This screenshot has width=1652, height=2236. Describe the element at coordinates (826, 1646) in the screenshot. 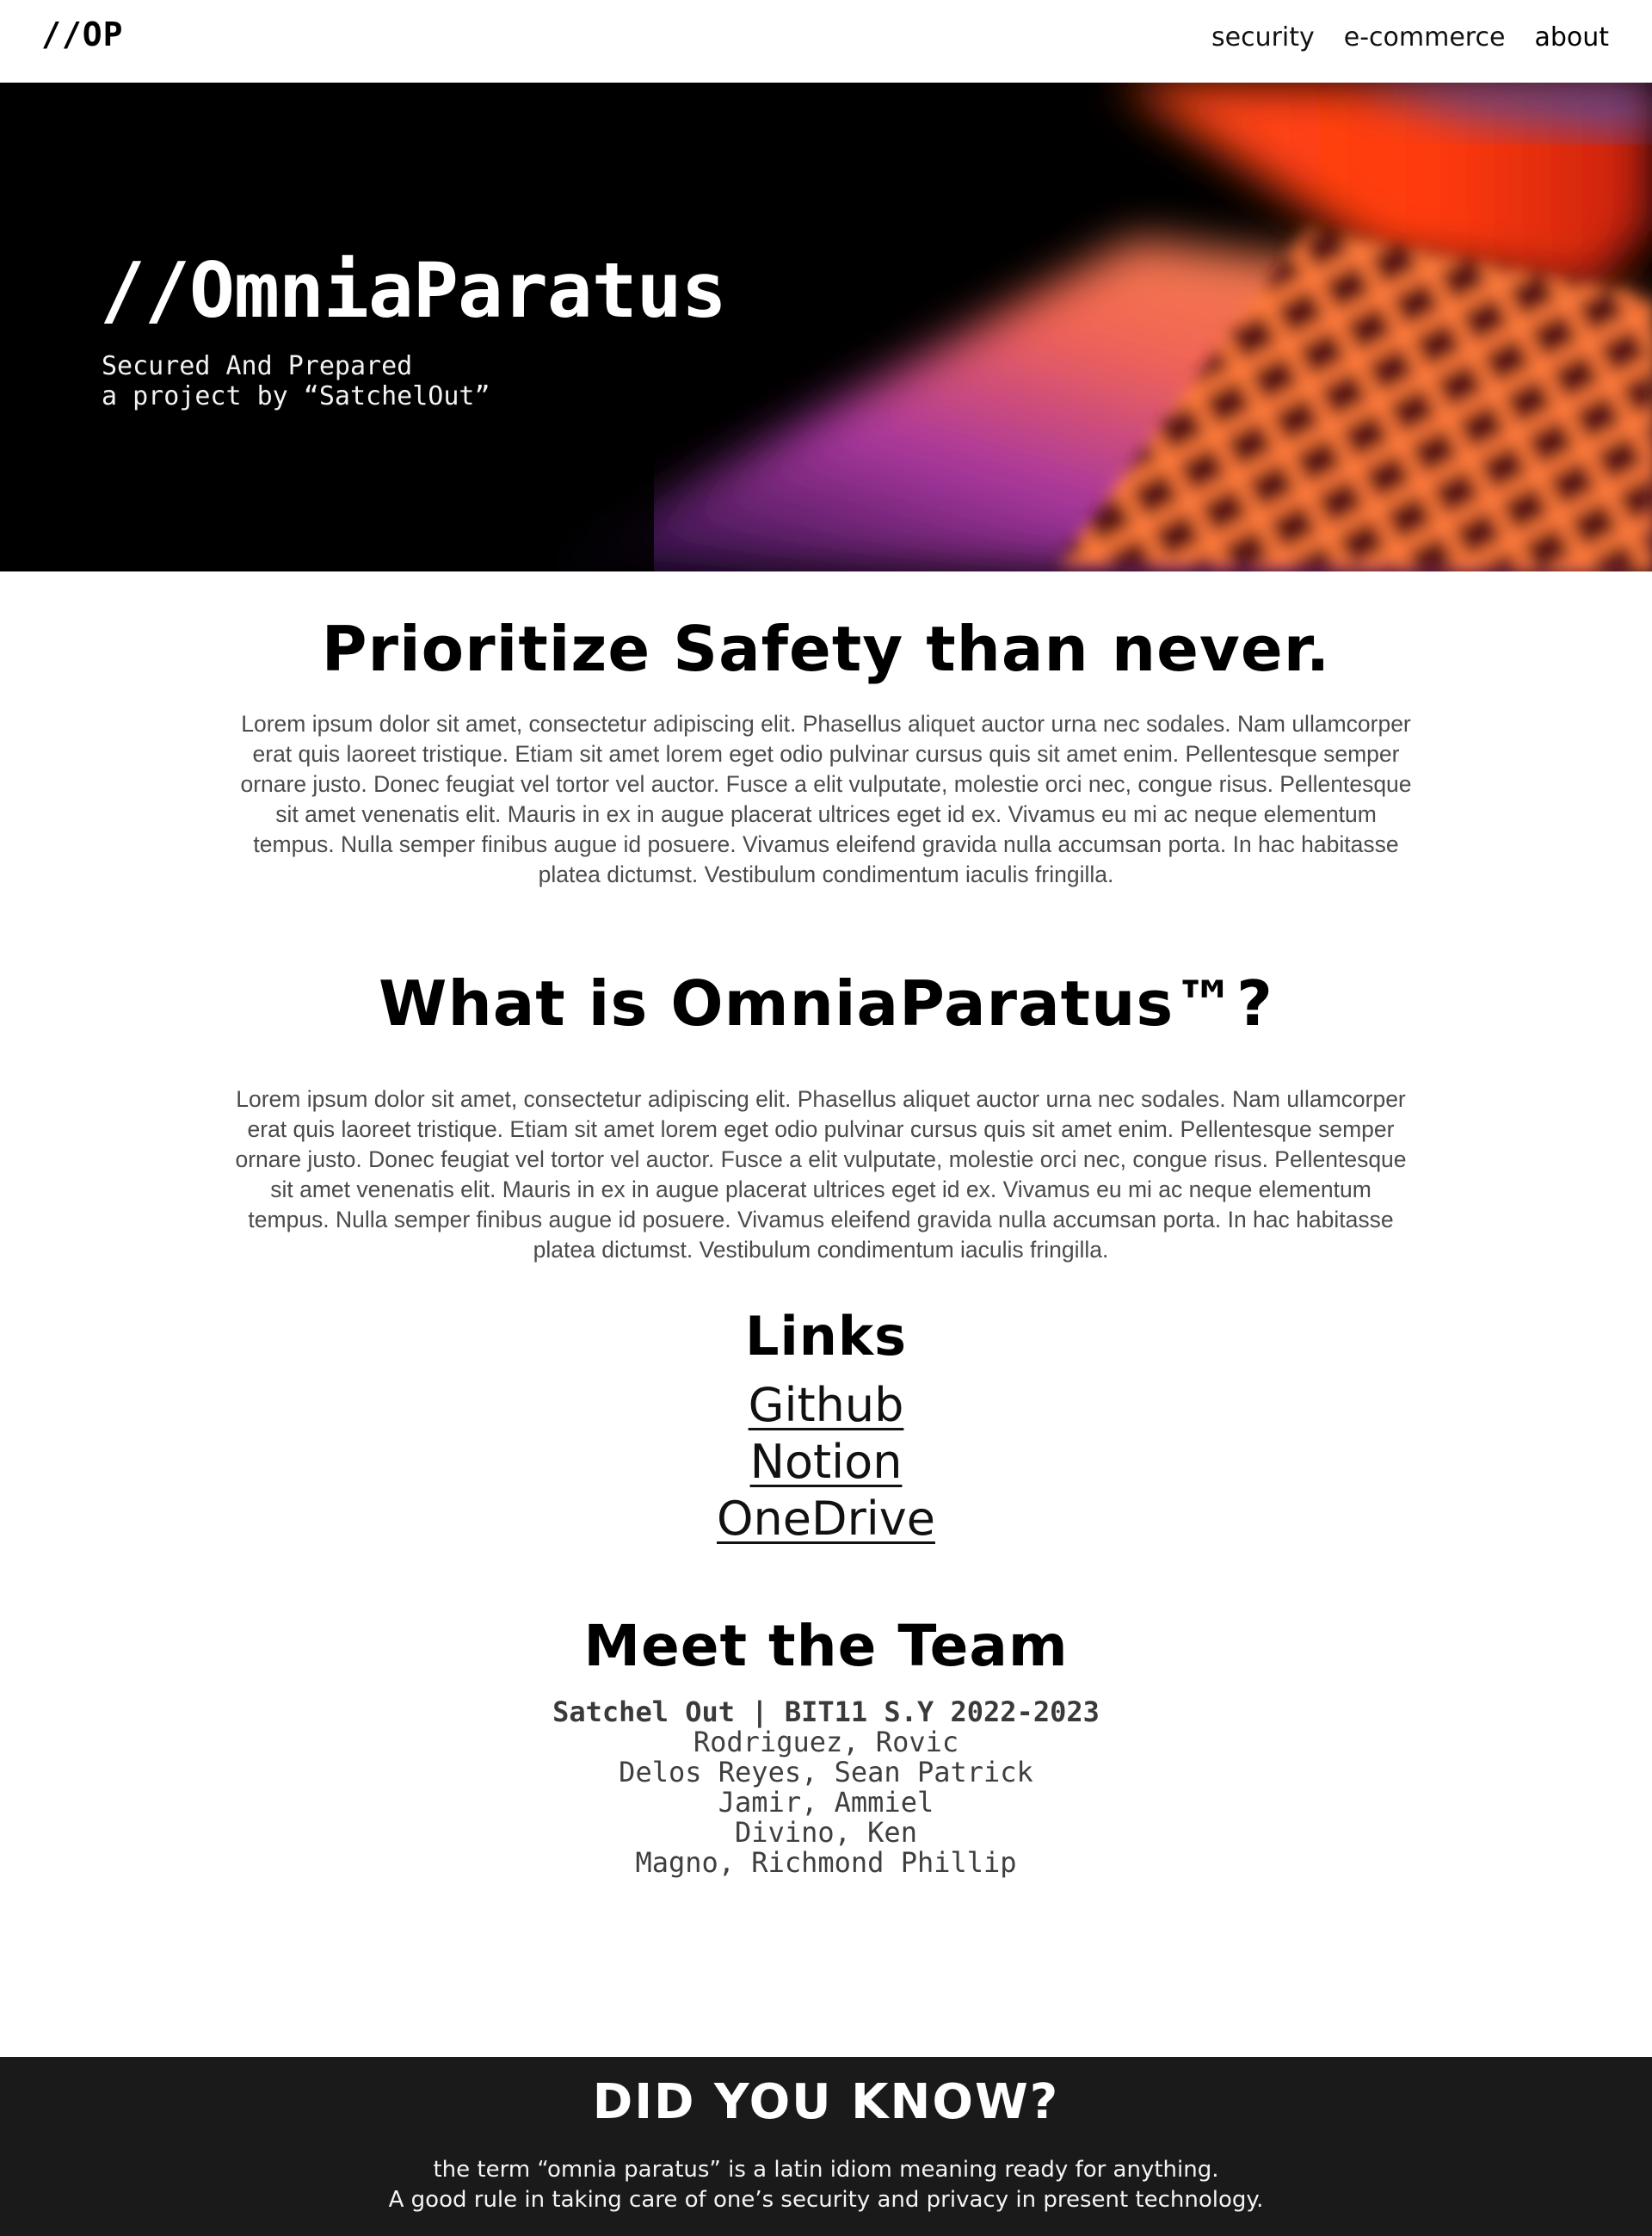

I see `team-title: Meet the Team` at that location.